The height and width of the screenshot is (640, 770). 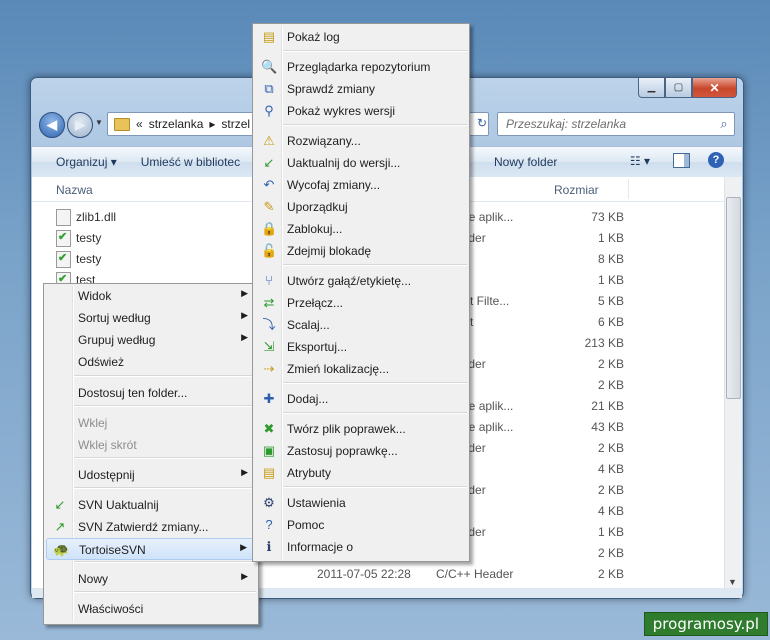 I want to click on submenu-arrow-icon: ▶, so click(x=244, y=576).